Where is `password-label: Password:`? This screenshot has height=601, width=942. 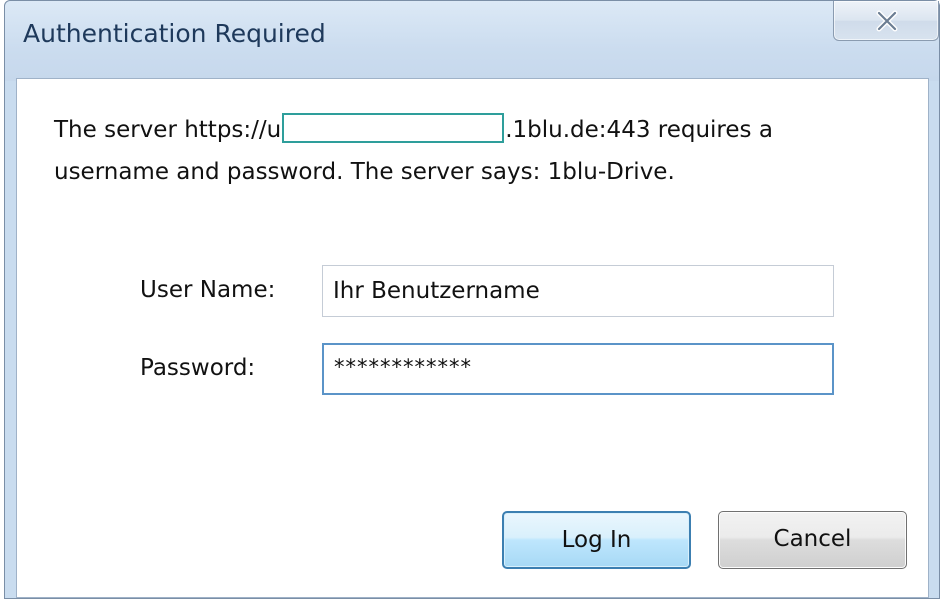
password-label: Password: is located at coordinates (198, 368).